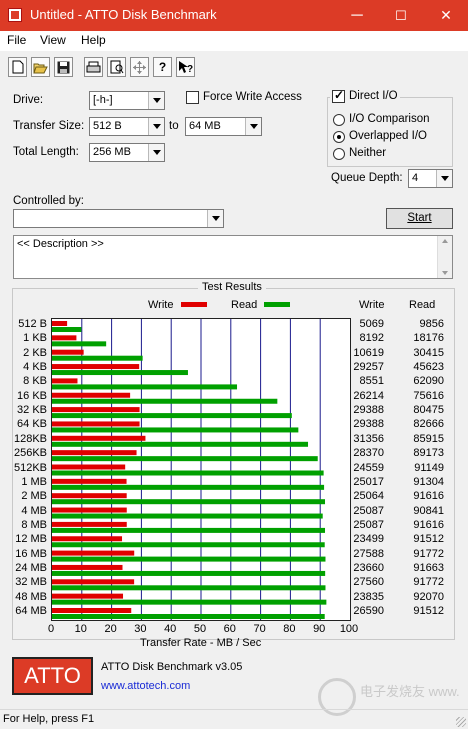  I want to click on row-label: 32 KB, so click(32, 410).